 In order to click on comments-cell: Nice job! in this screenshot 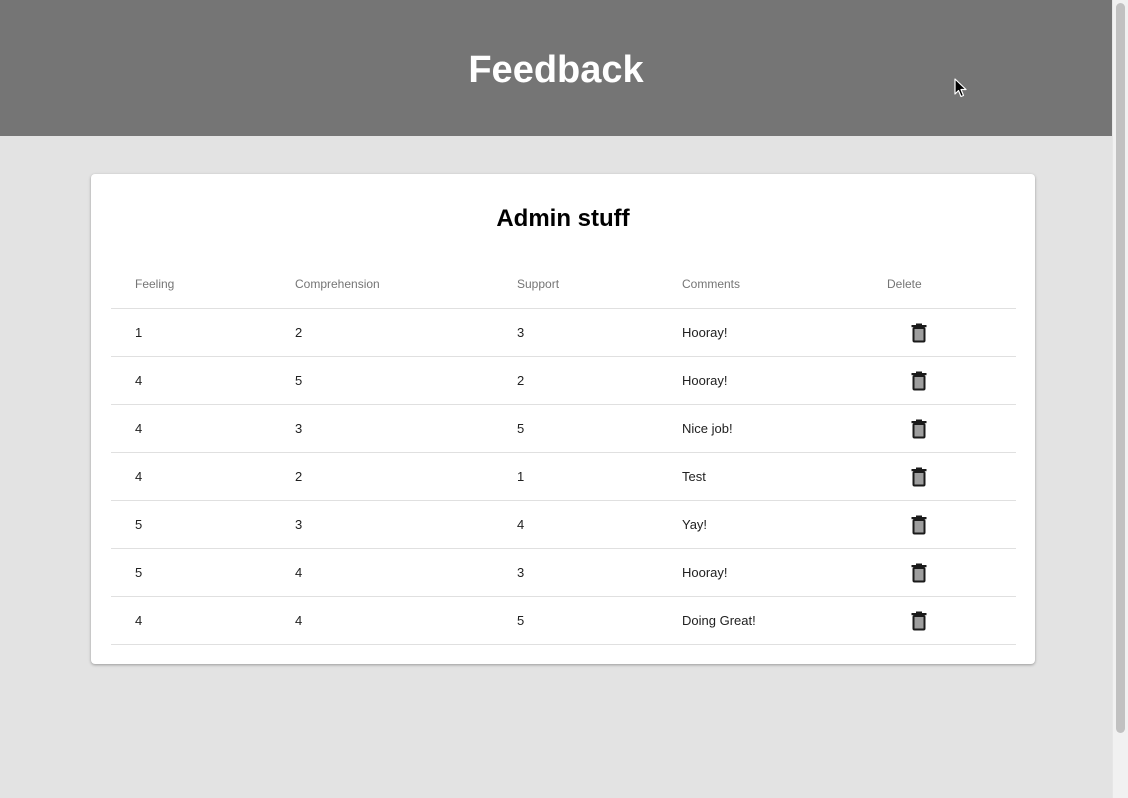, I will do `click(784, 428)`.